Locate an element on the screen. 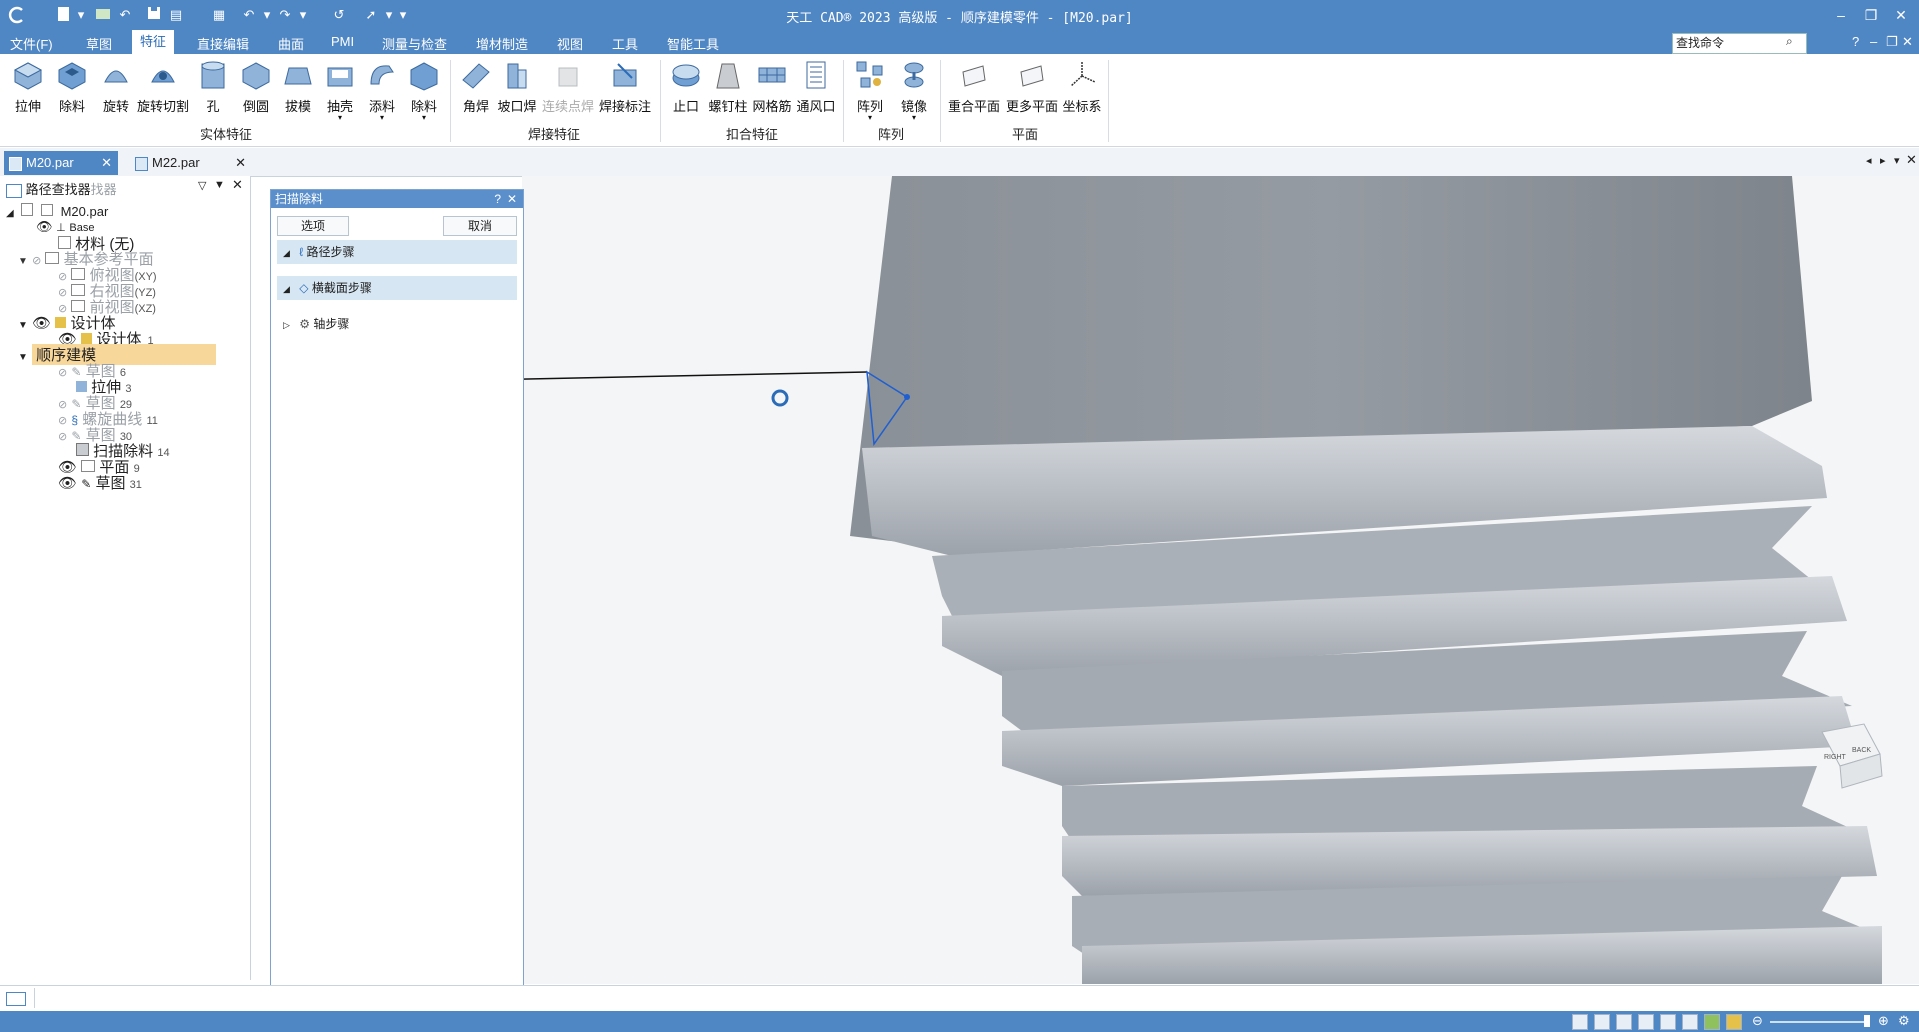 The height and width of the screenshot is (1032, 1919). stitch-weld-button: 连续点焊 is located at coordinates (568, 86).